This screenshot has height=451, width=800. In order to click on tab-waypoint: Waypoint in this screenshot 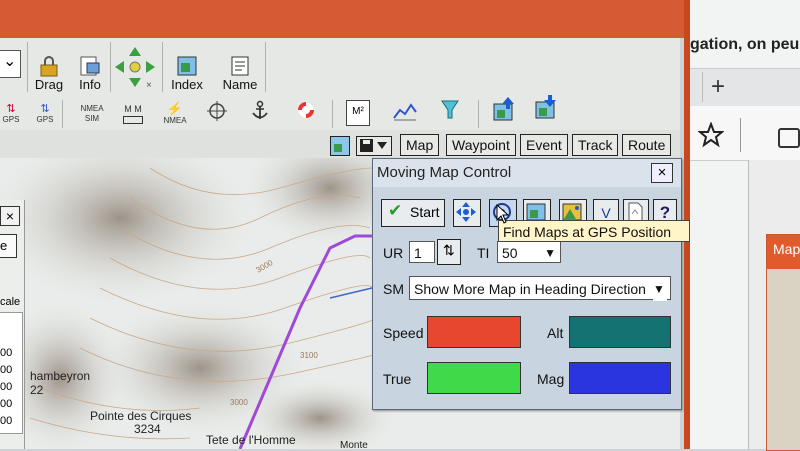, I will do `click(481, 145)`.